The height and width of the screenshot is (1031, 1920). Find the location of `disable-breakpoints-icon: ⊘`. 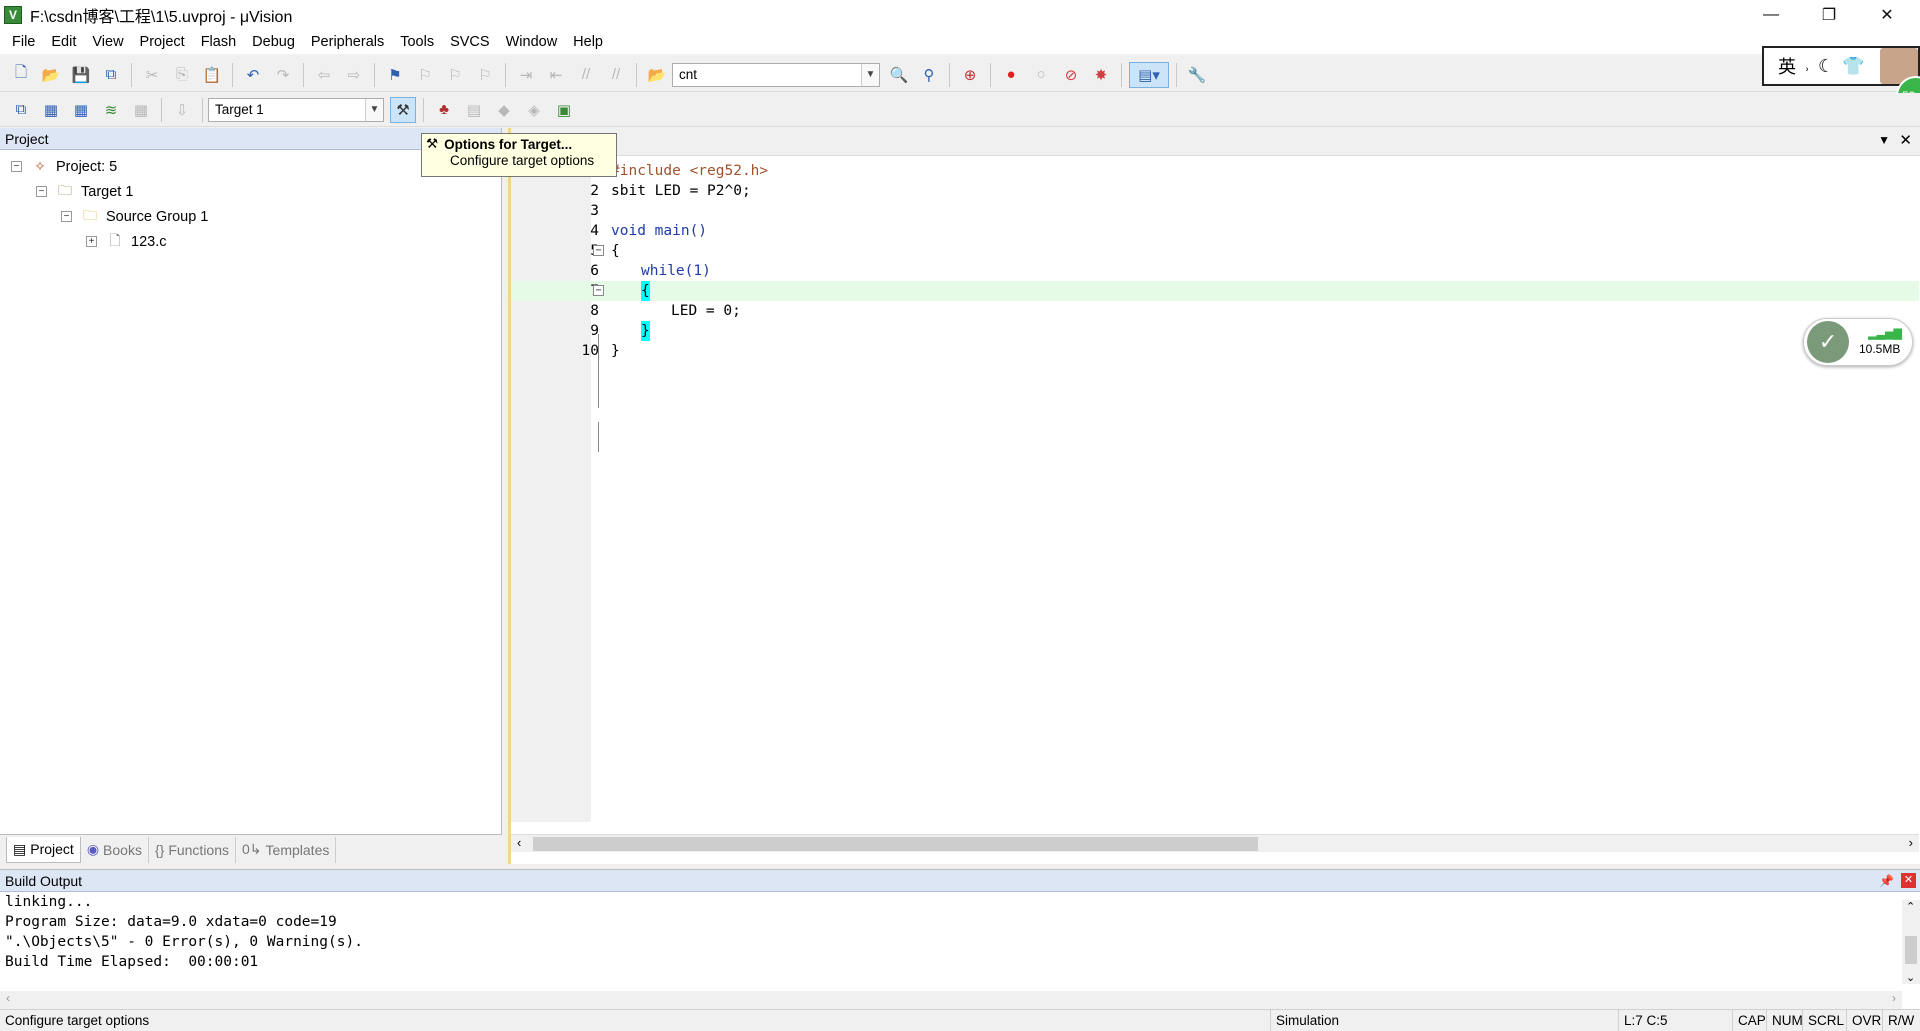

disable-breakpoints-icon: ⊘ is located at coordinates (1071, 75).